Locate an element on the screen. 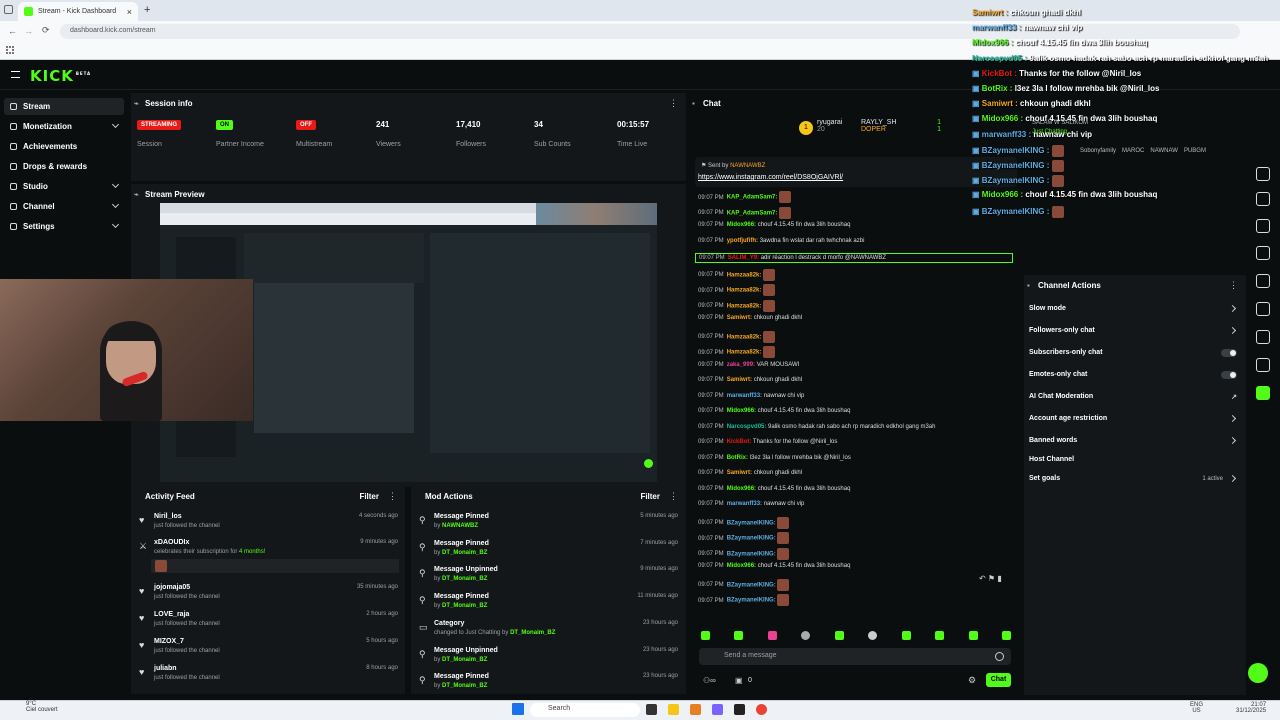 This screenshot has height=720, width=1280. activity-user: LOVE_raja is located at coordinates (171, 614).